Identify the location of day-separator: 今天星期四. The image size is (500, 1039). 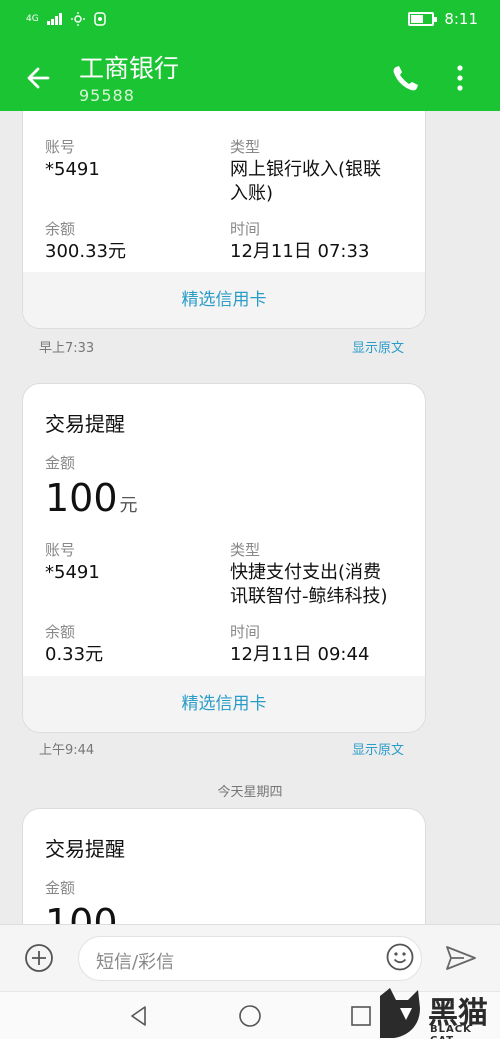
(250, 792).